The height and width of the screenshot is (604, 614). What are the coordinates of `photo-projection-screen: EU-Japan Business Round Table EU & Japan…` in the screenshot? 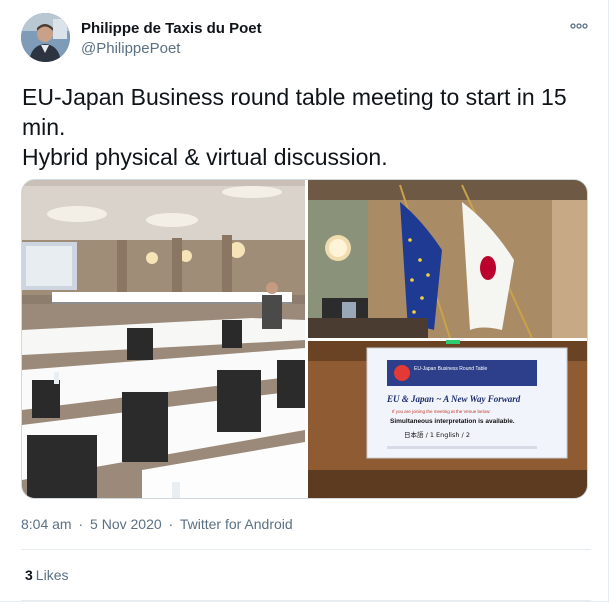 It's located at (448, 419).